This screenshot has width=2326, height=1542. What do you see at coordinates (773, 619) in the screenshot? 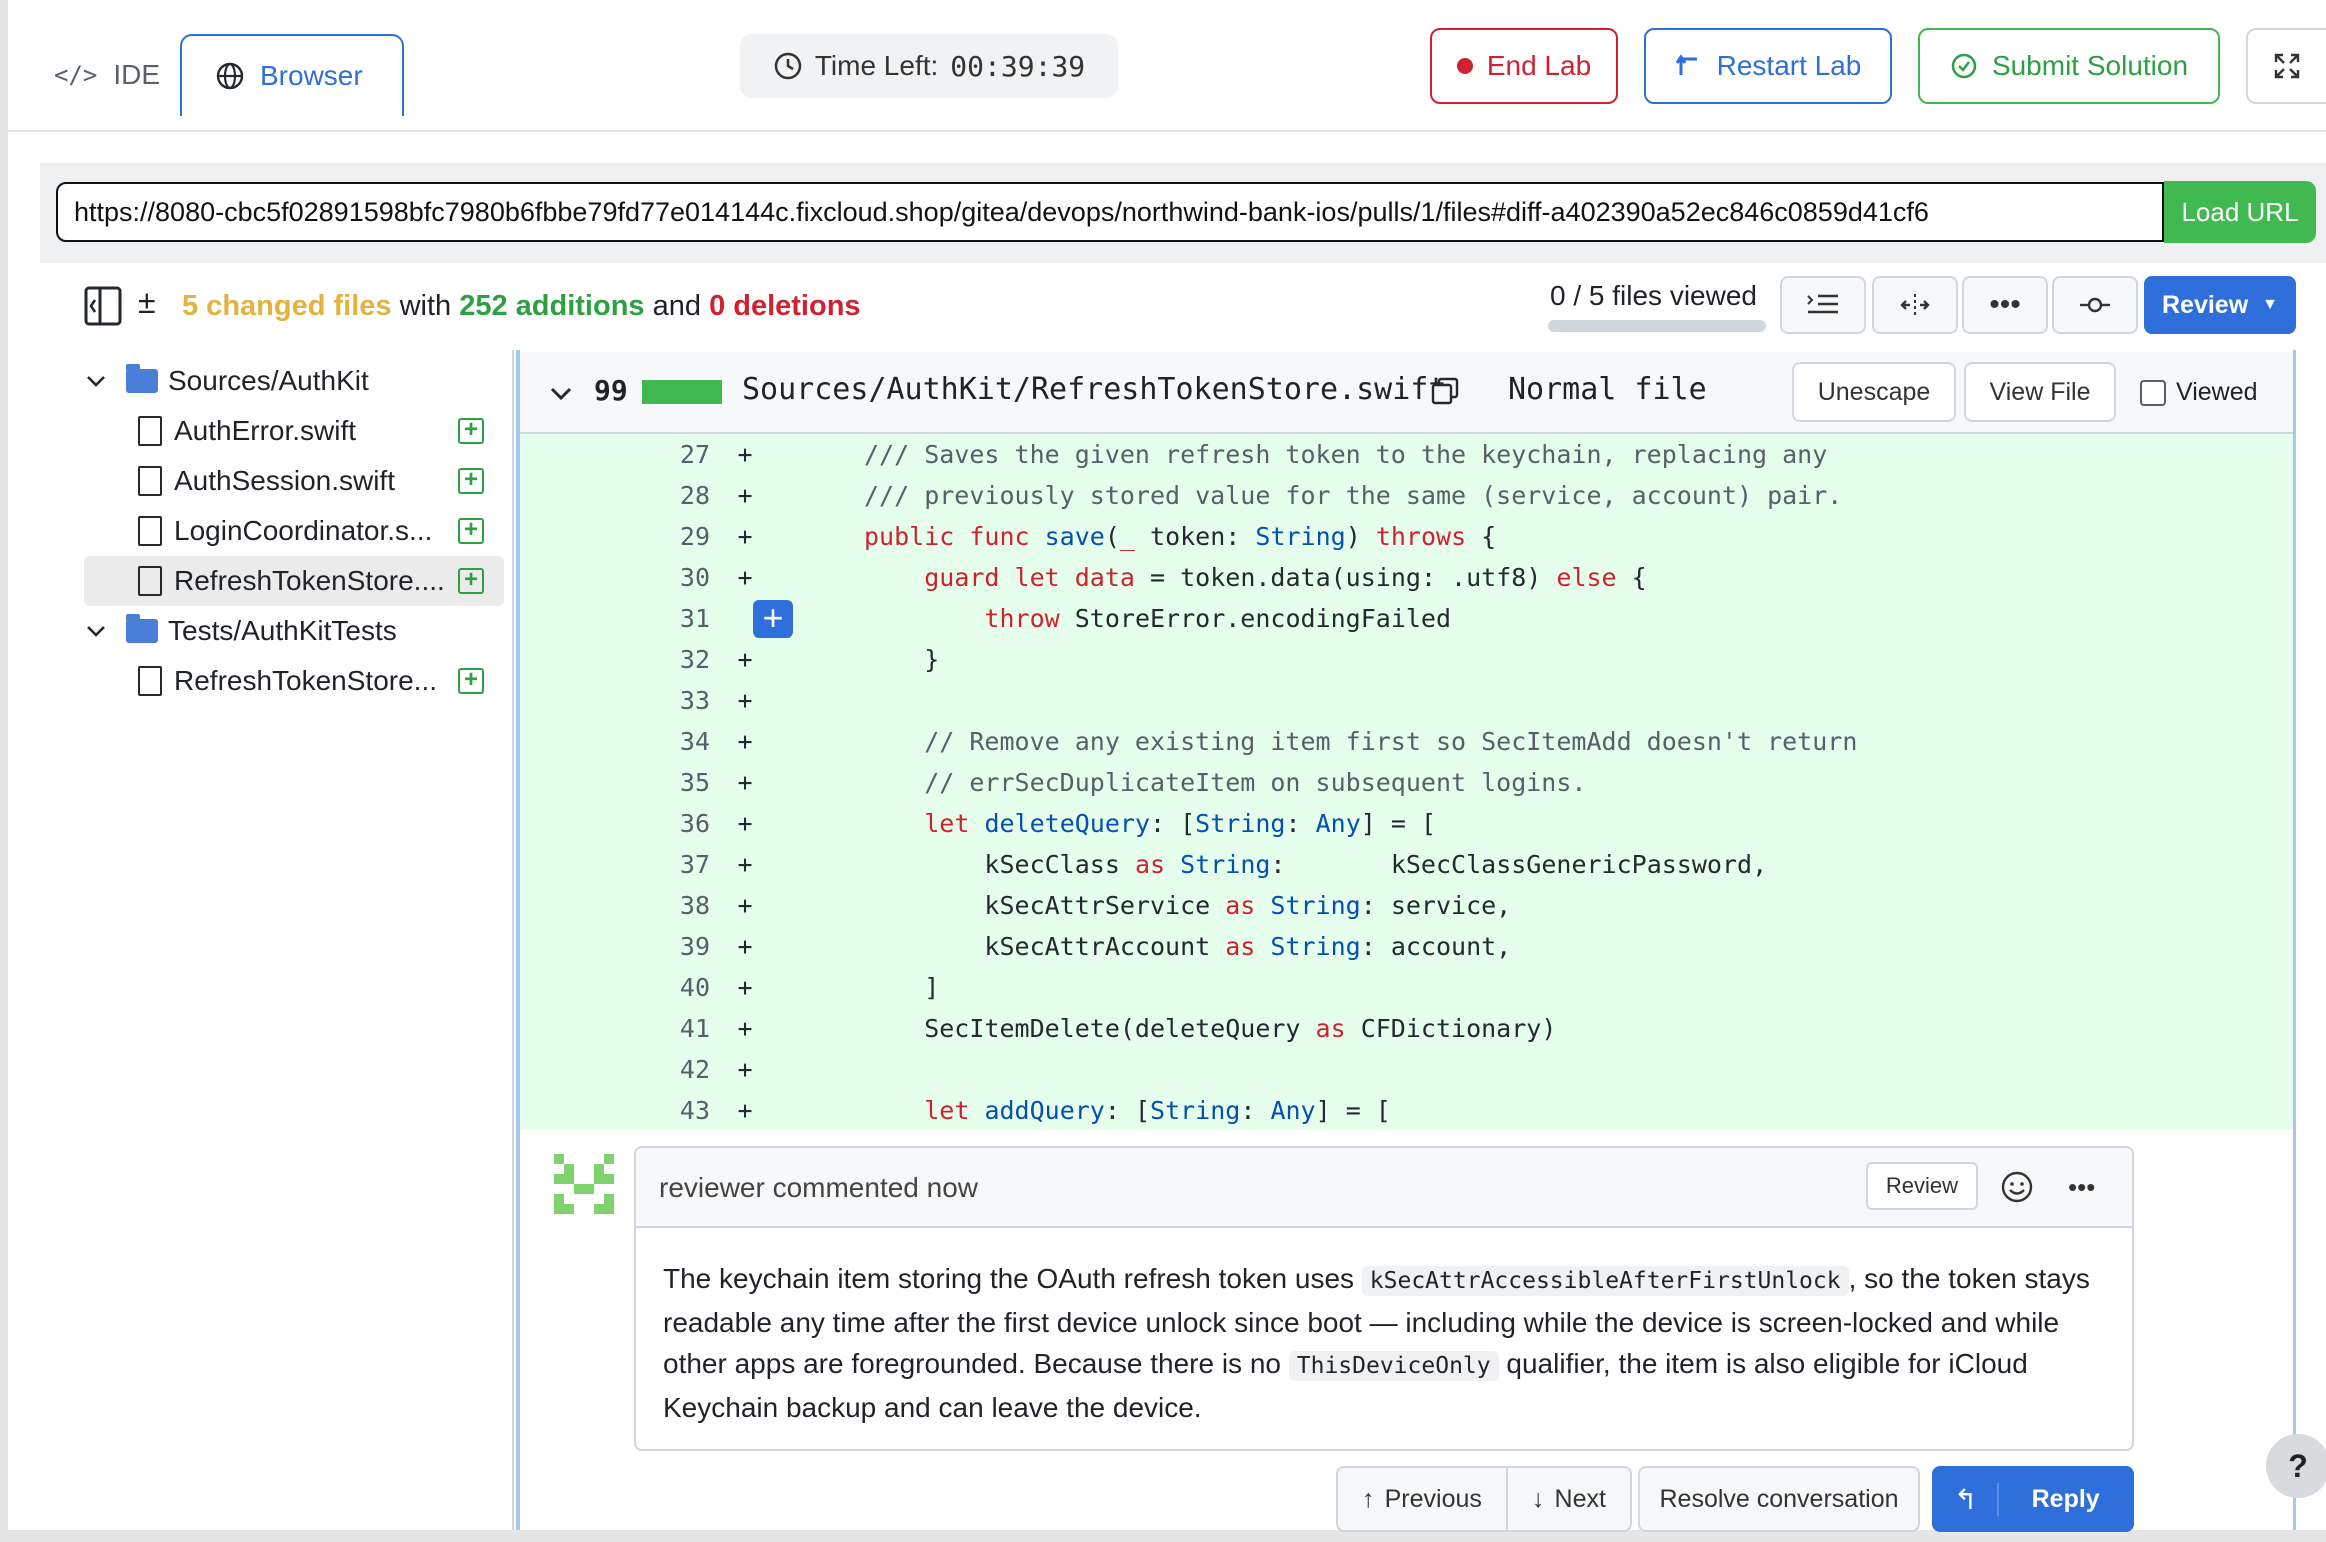
I see `add-comment-button: +` at bounding box center [773, 619].